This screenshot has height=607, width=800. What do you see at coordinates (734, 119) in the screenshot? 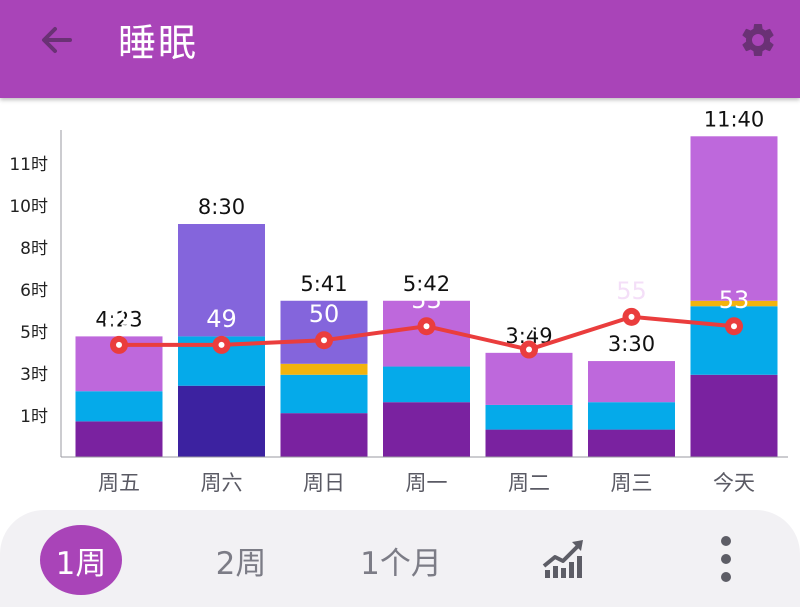
I see `bar-duration-label: 11:40` at bounding box center [734, 119].